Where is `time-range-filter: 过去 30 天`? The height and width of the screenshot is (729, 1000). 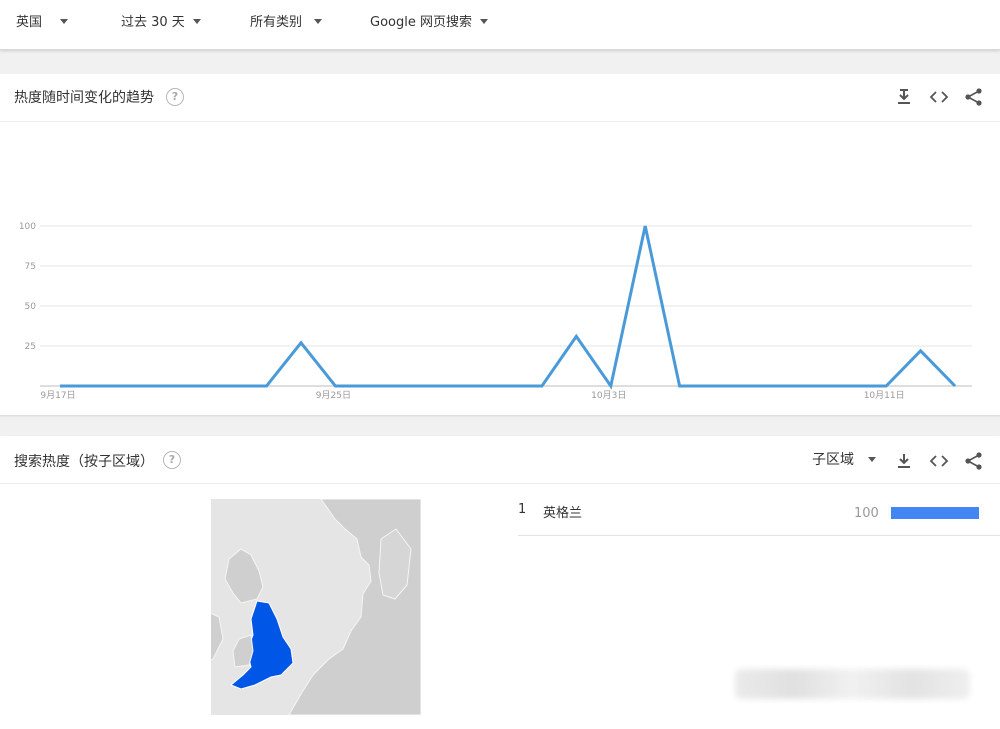 time-range-filter: 过去 30 天 is located at coordinates (161, 23).